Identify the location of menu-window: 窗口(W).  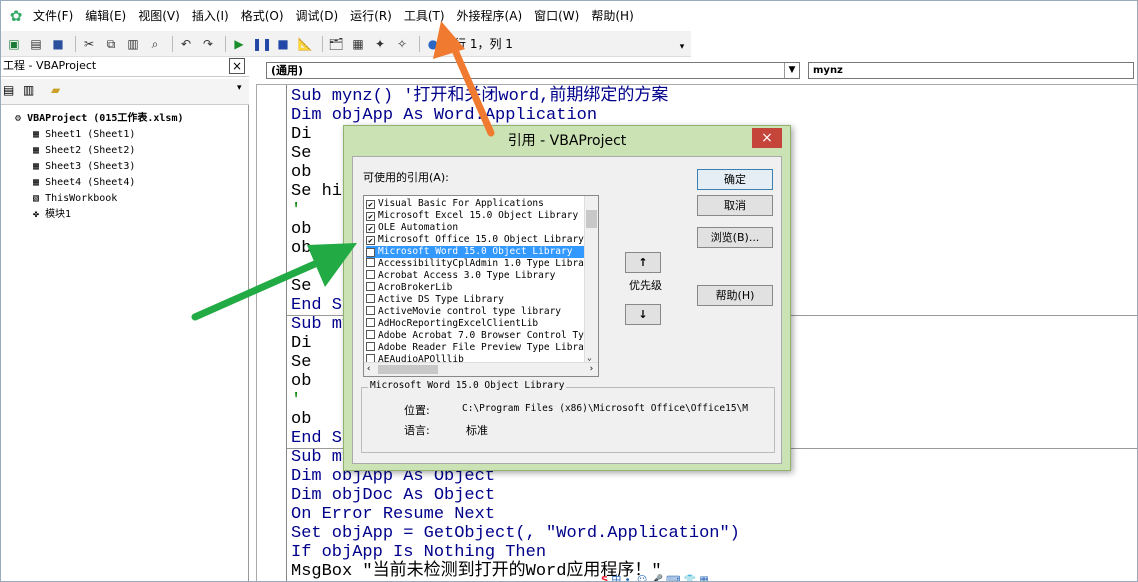
(556, 16).